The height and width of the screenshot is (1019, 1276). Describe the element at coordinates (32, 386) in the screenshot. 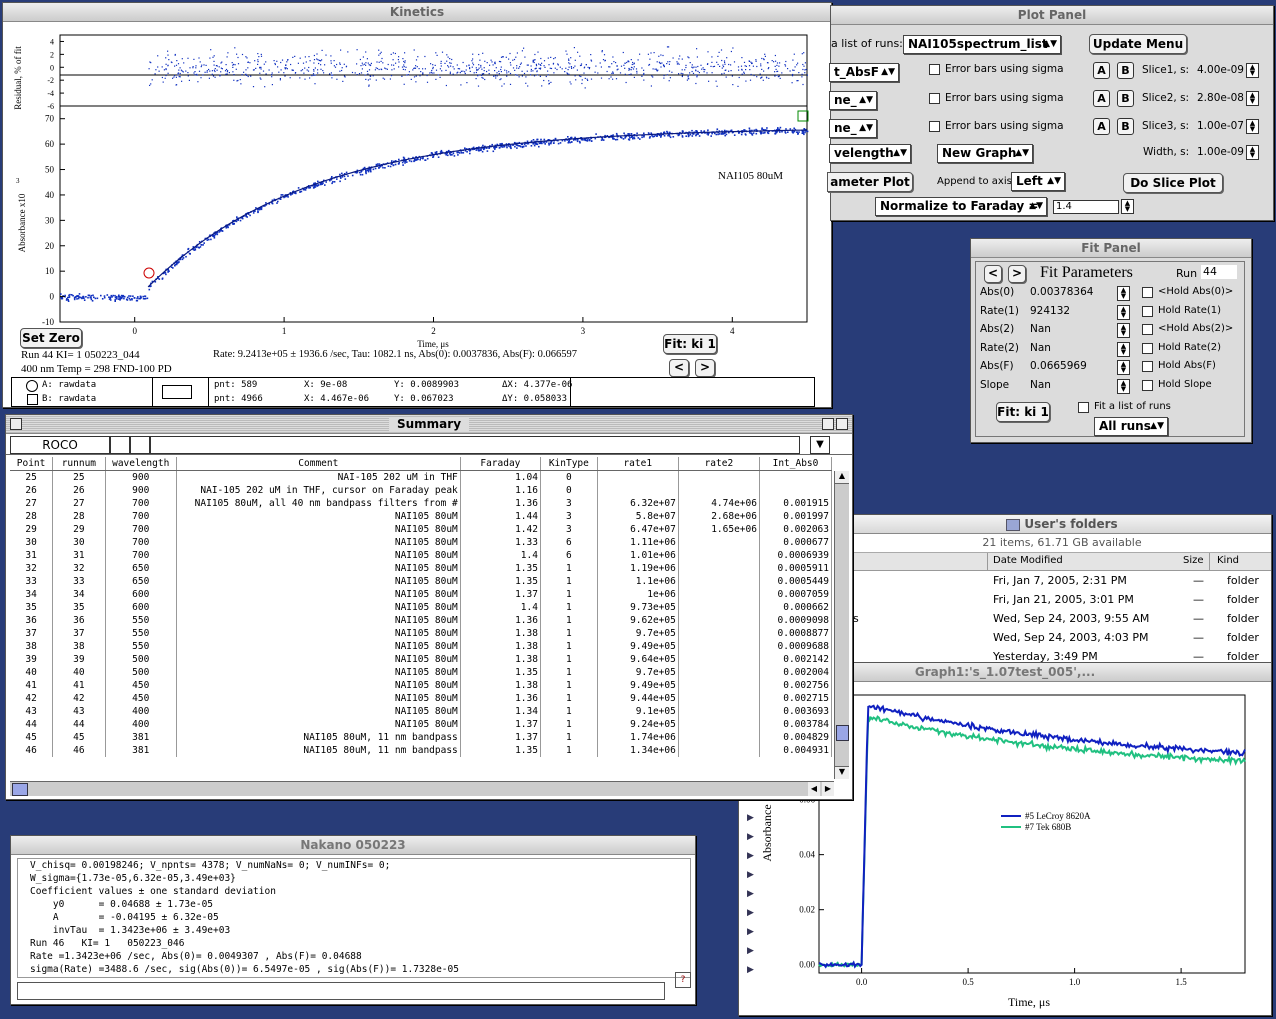

I see `cursor-a-icon` at that location.